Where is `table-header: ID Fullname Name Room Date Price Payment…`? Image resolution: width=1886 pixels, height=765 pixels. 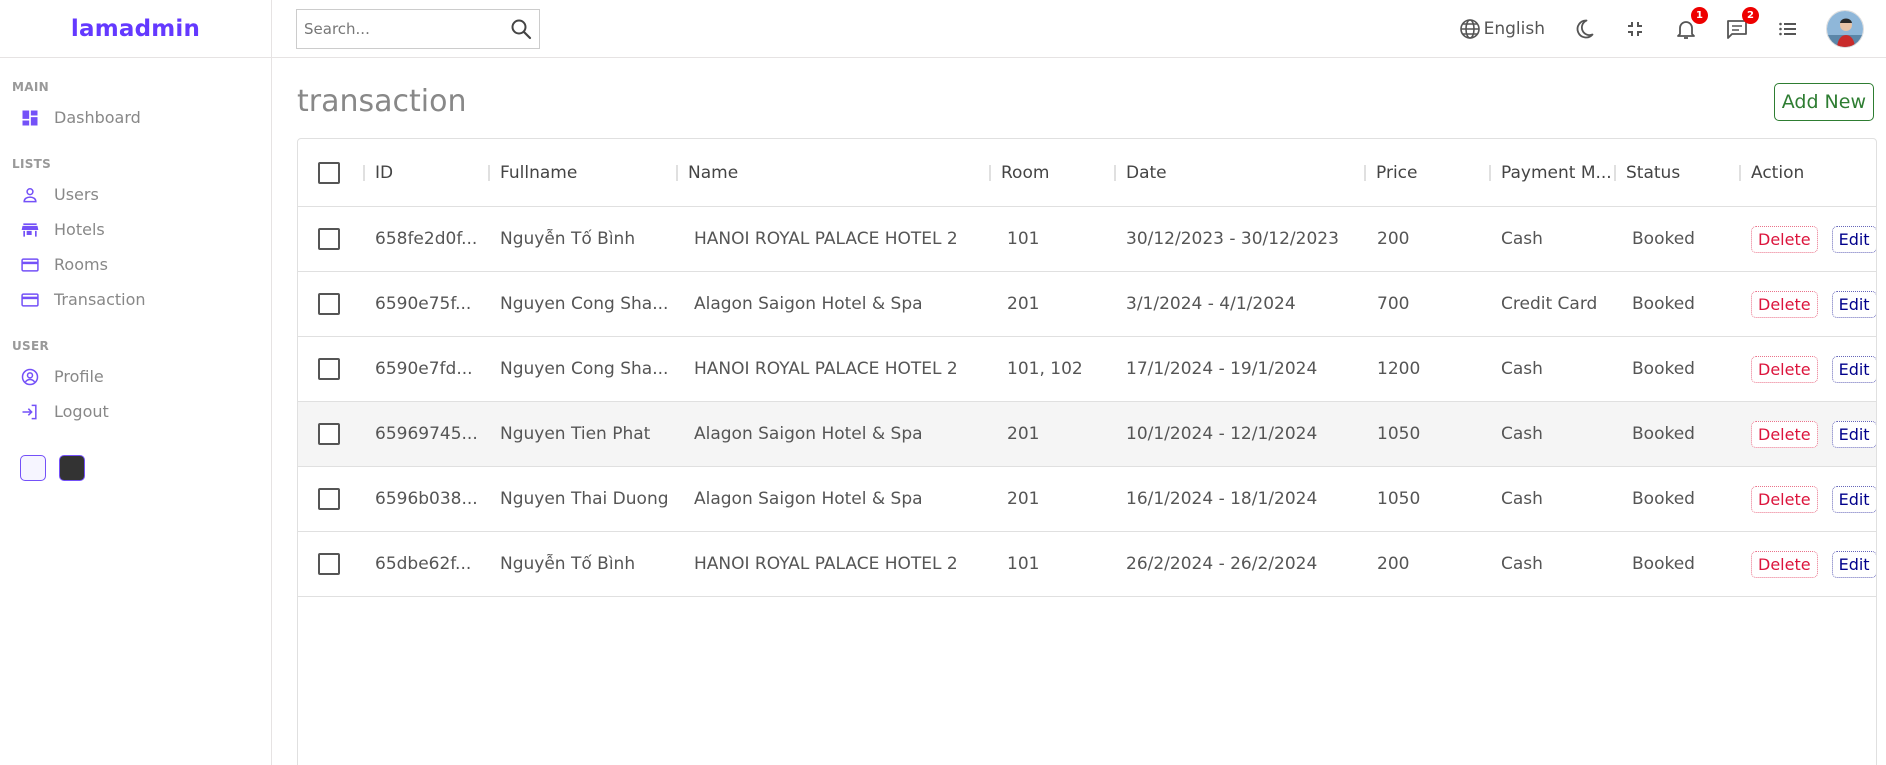
table-header: ID Fullname Name Room Date Price Payment… is located at coordinates (1087, 173).